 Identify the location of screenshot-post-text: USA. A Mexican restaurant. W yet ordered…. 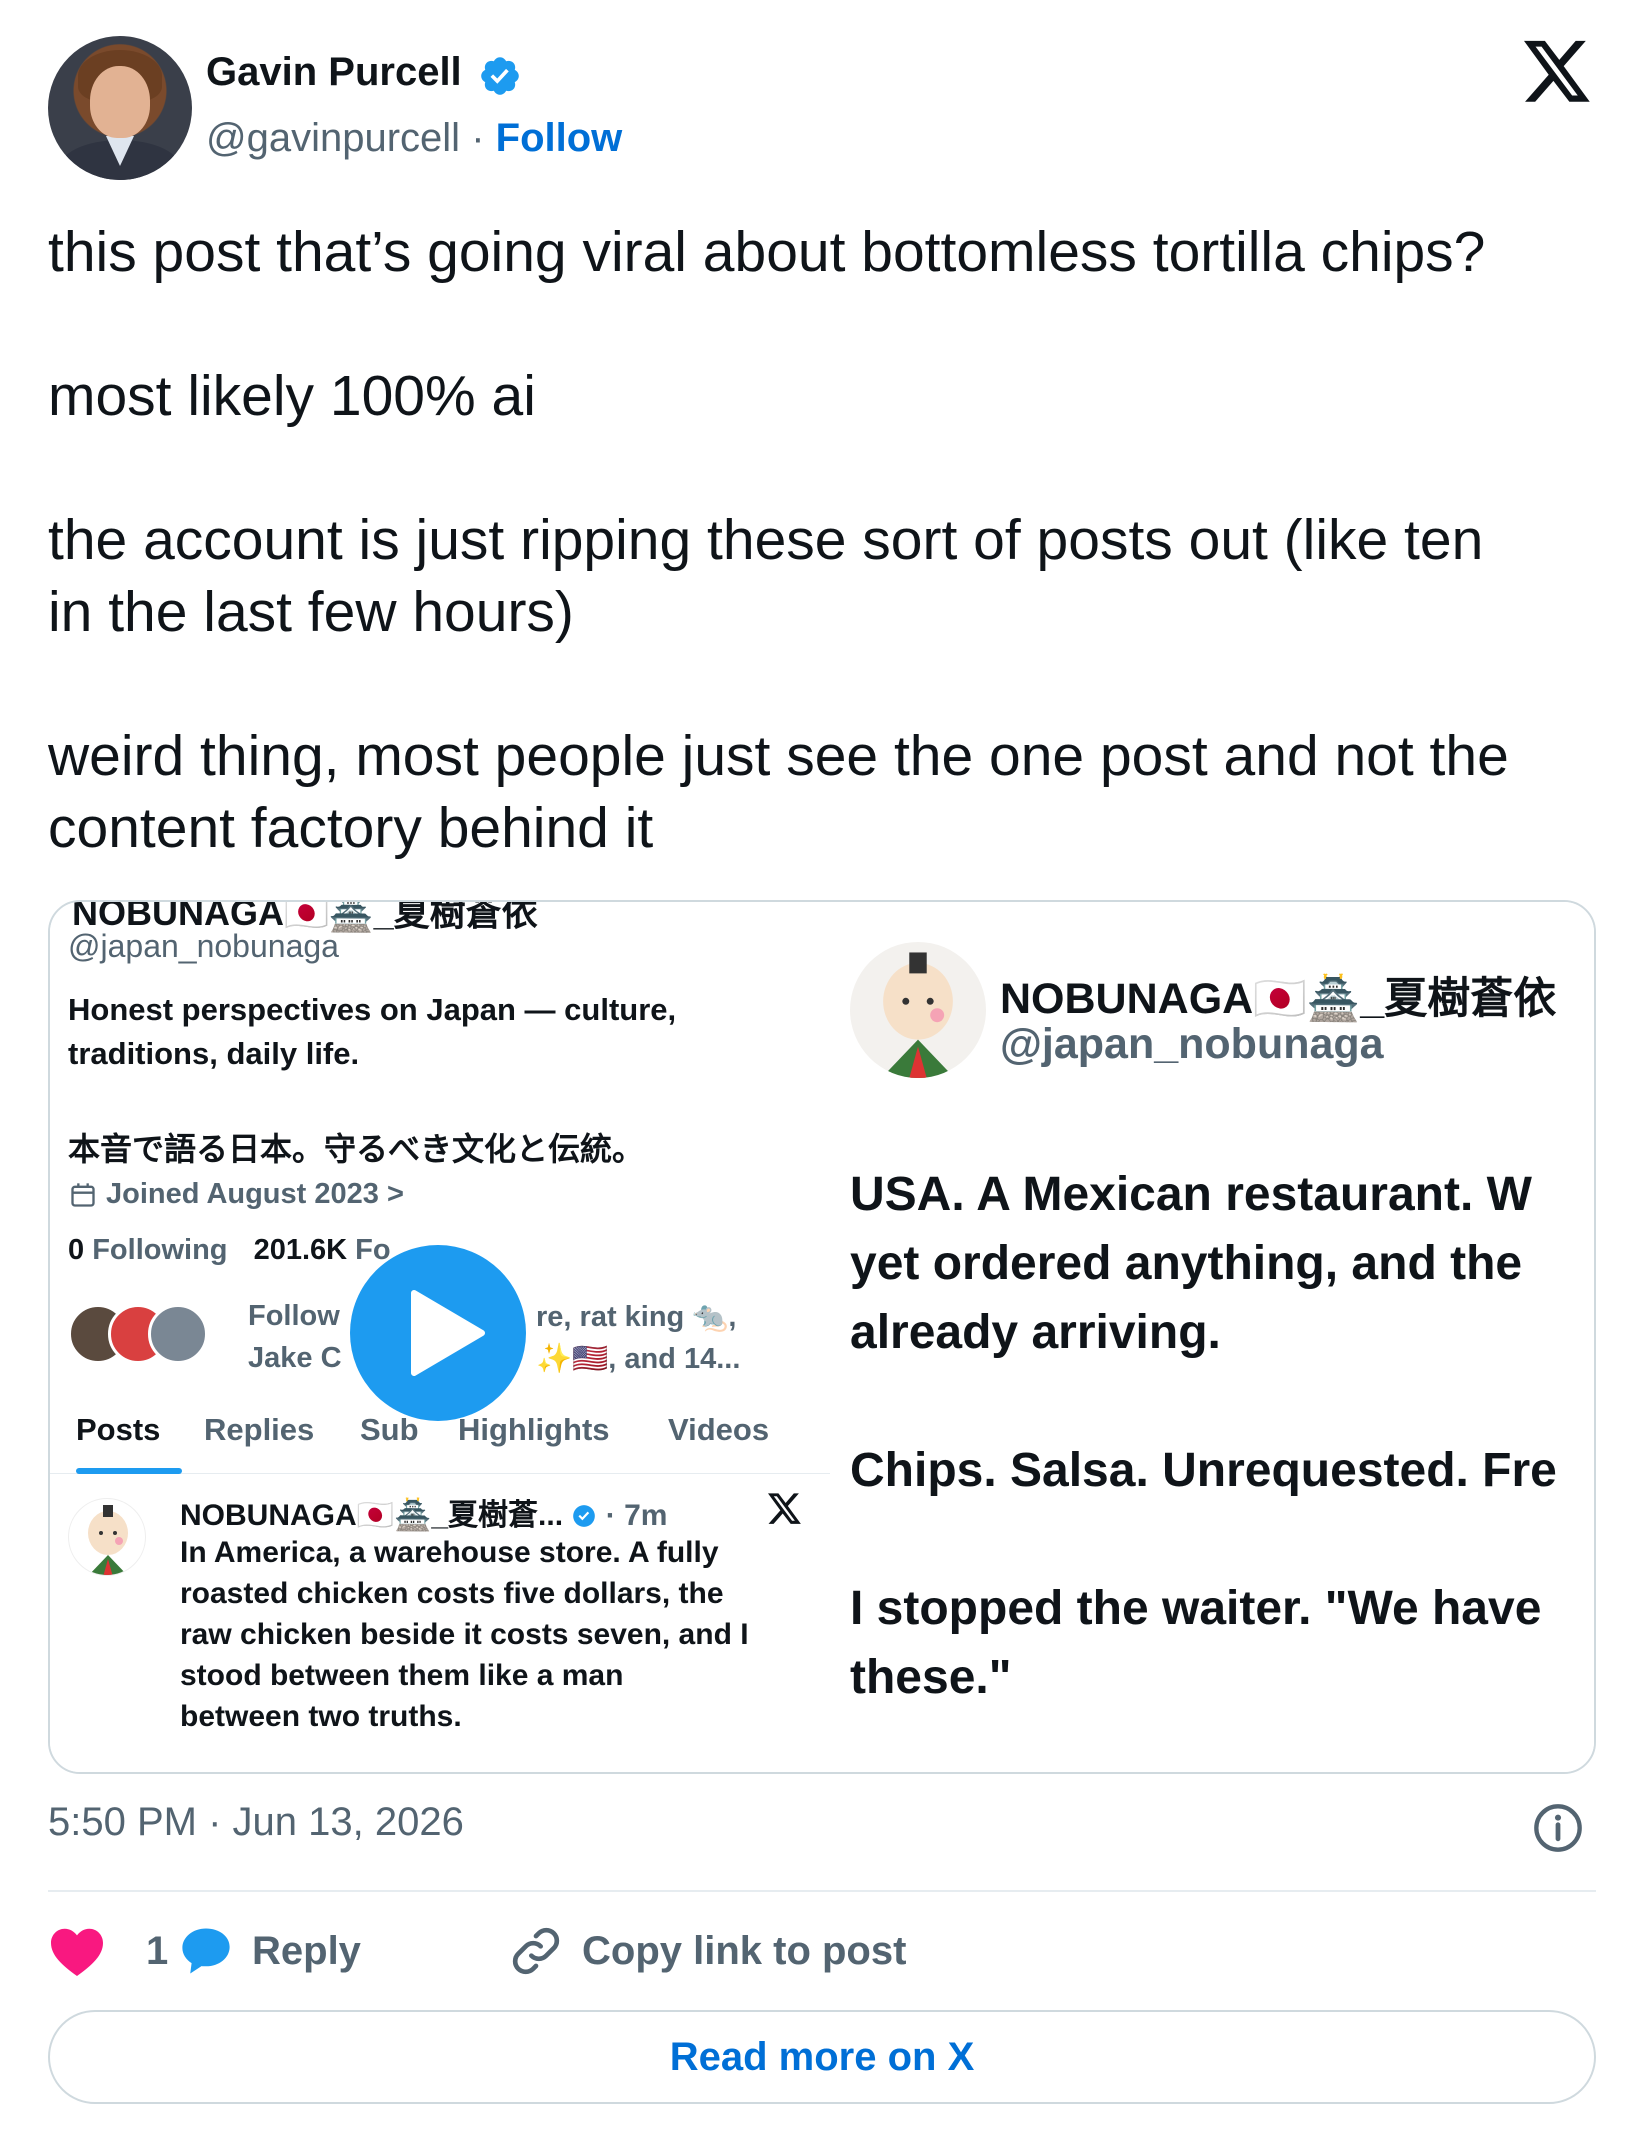
(1222, 1436).